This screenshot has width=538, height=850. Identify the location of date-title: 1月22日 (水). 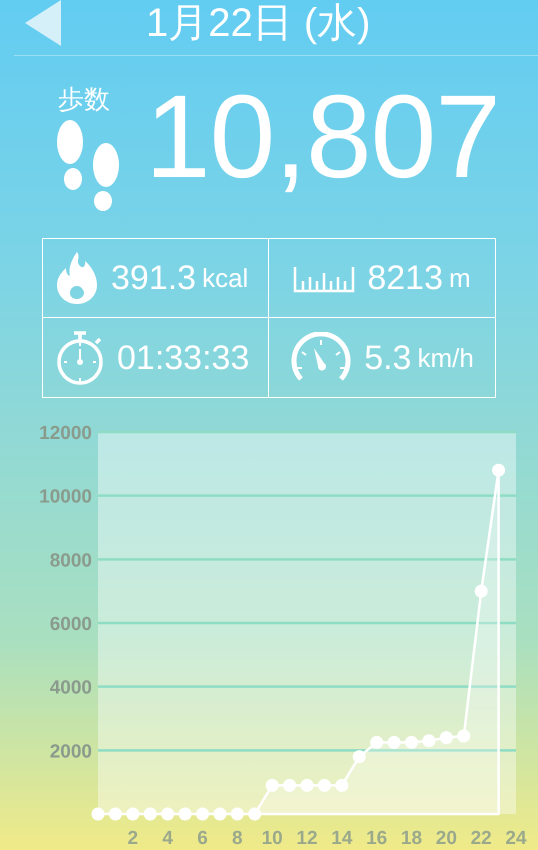
(258, 22).